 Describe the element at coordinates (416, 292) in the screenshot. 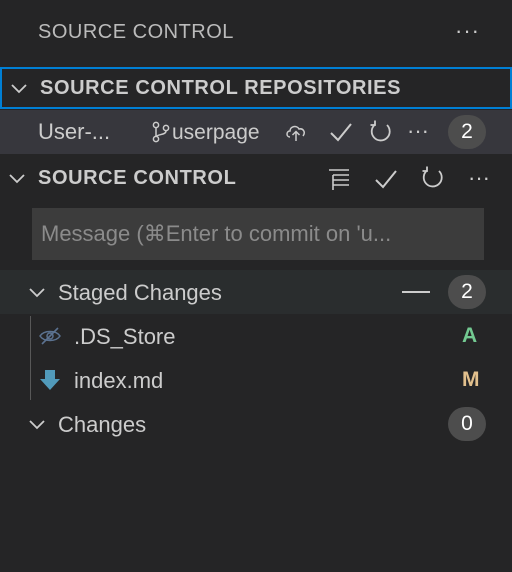

I see `unstage-all-icon` at that location.